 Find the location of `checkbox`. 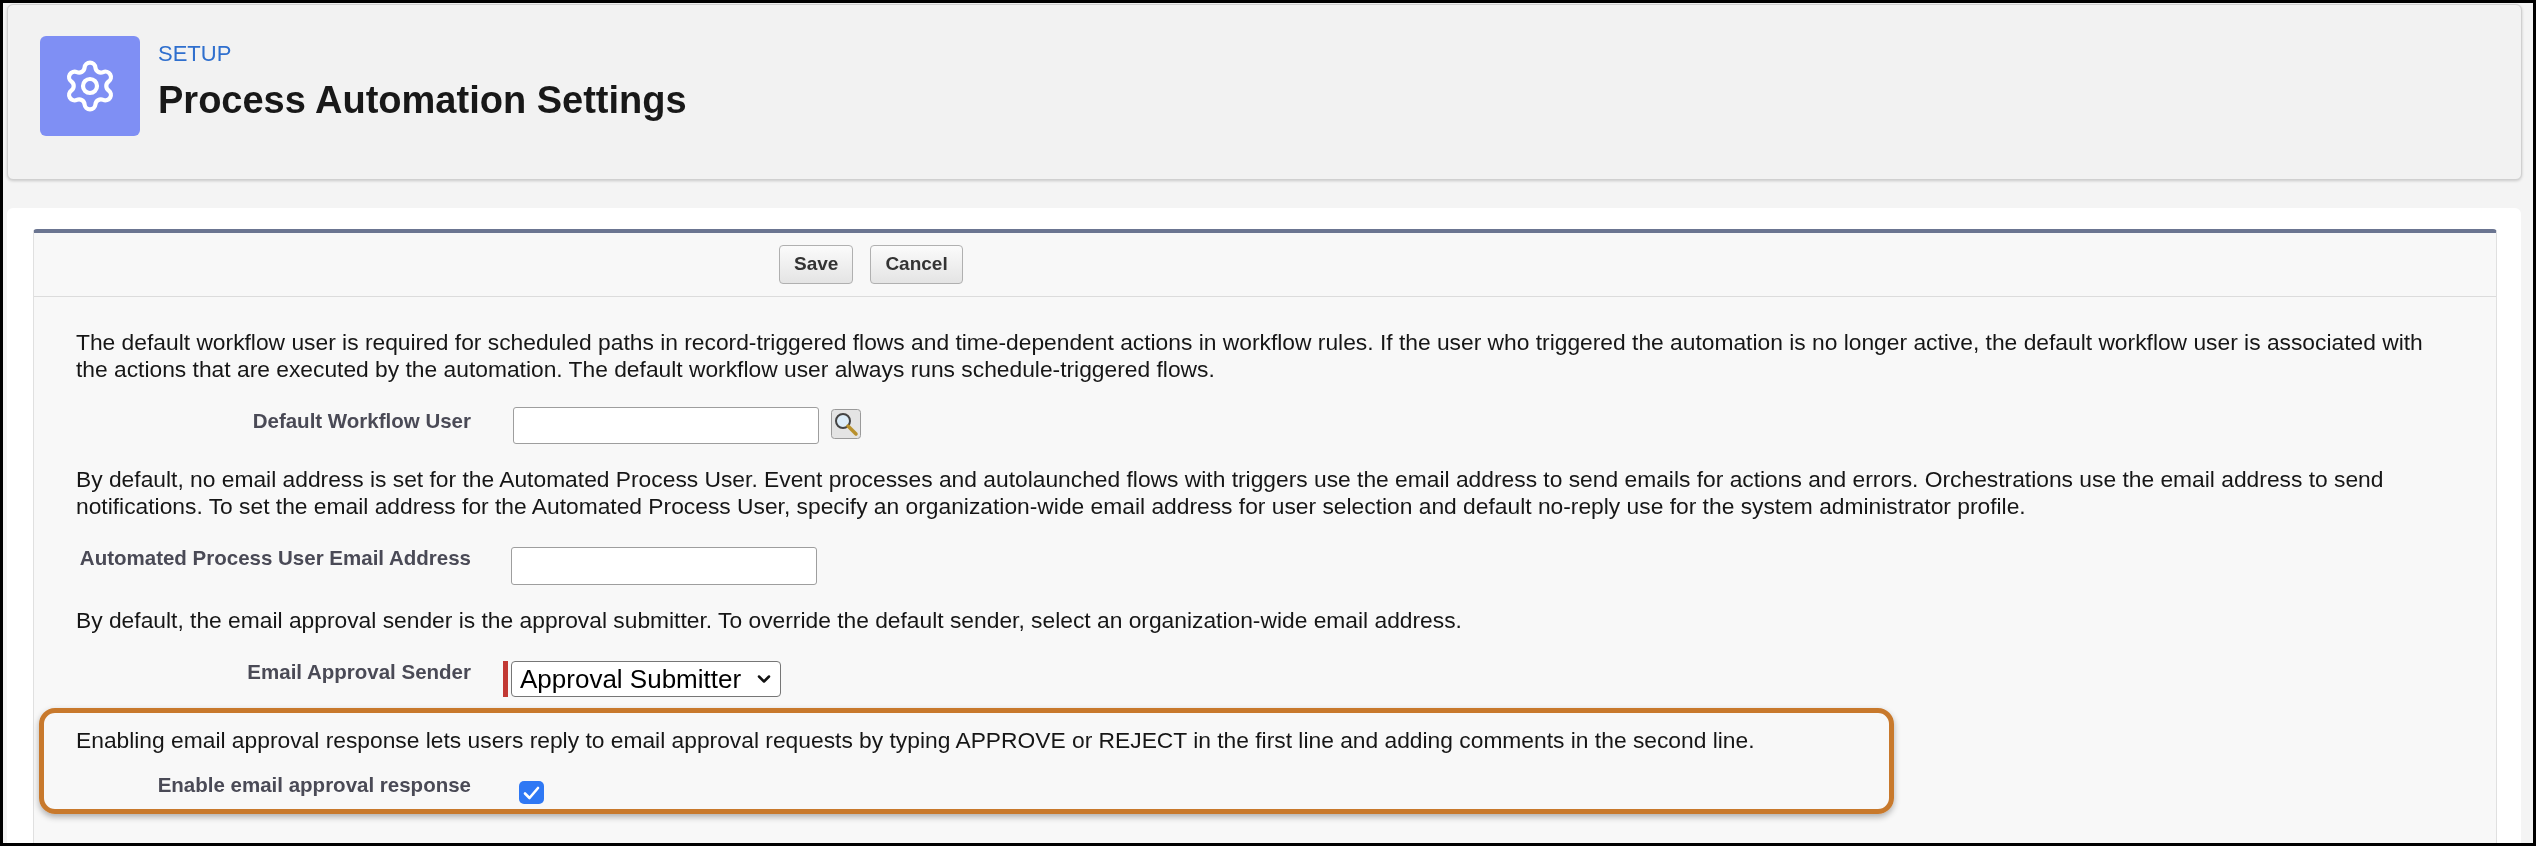

checkbox is located at coordinates (531, 792).